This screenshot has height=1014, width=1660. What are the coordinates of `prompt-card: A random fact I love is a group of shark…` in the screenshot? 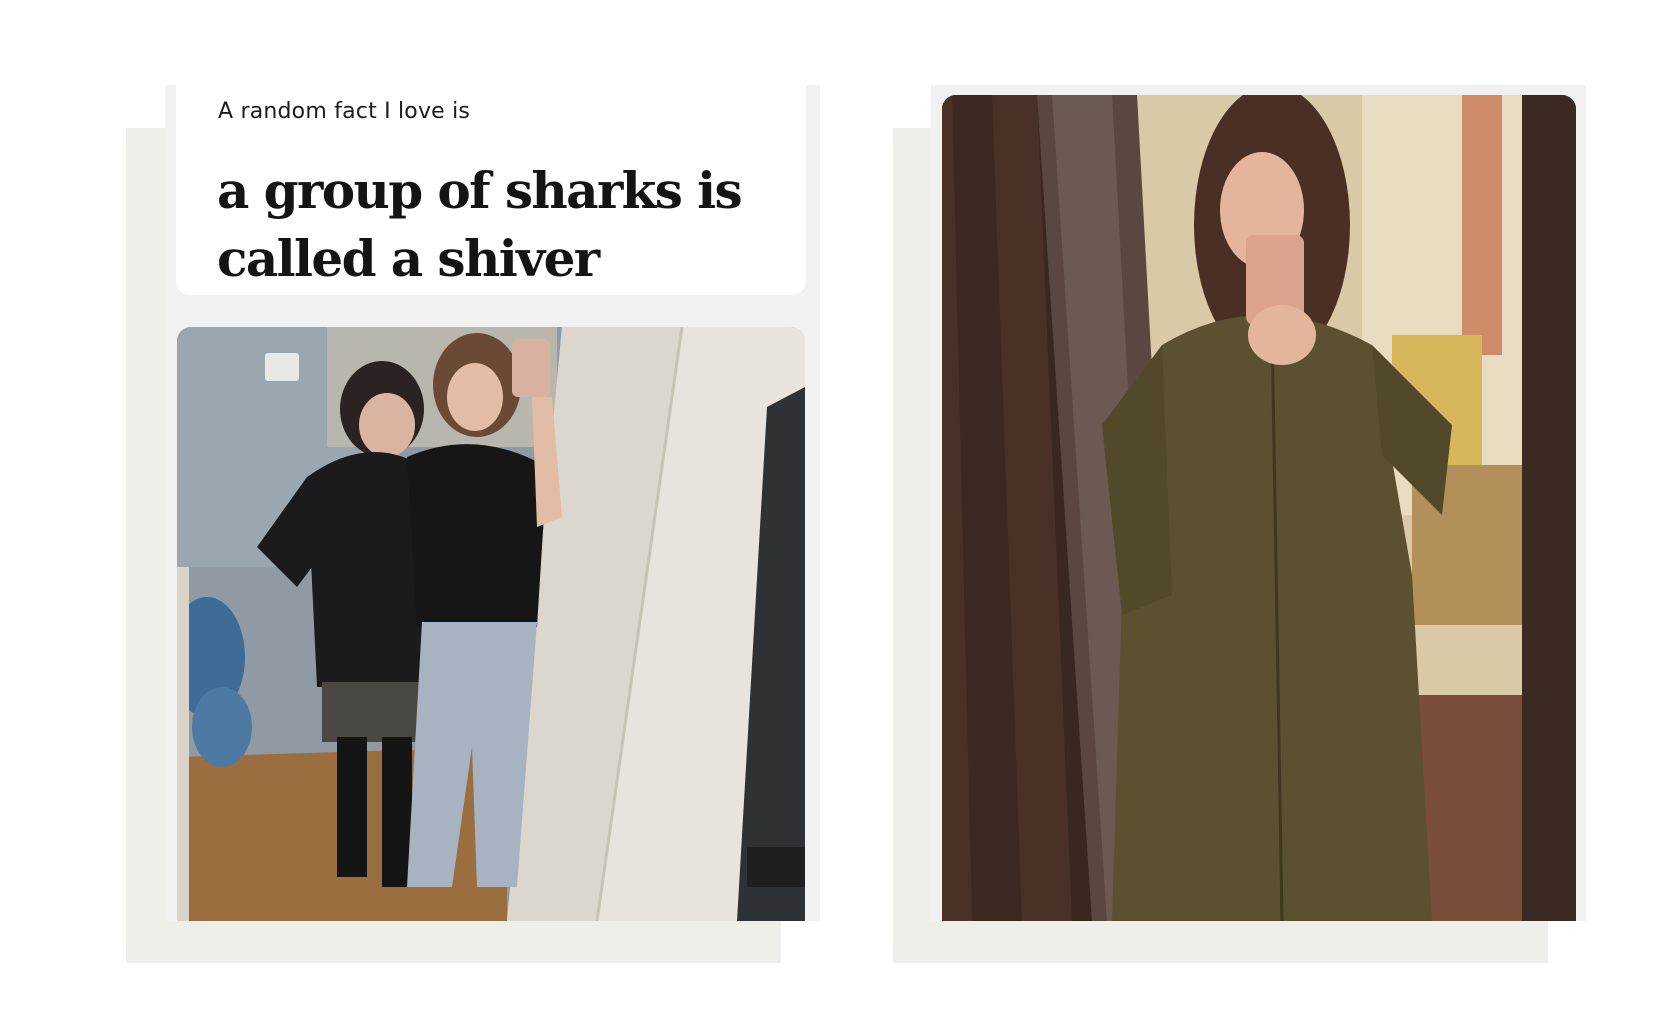 It's located at (491, 185).